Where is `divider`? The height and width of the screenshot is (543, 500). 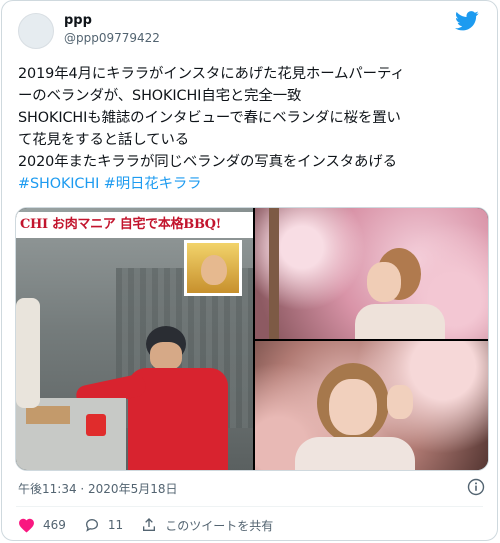
divider is located at coordinates (249, 506).